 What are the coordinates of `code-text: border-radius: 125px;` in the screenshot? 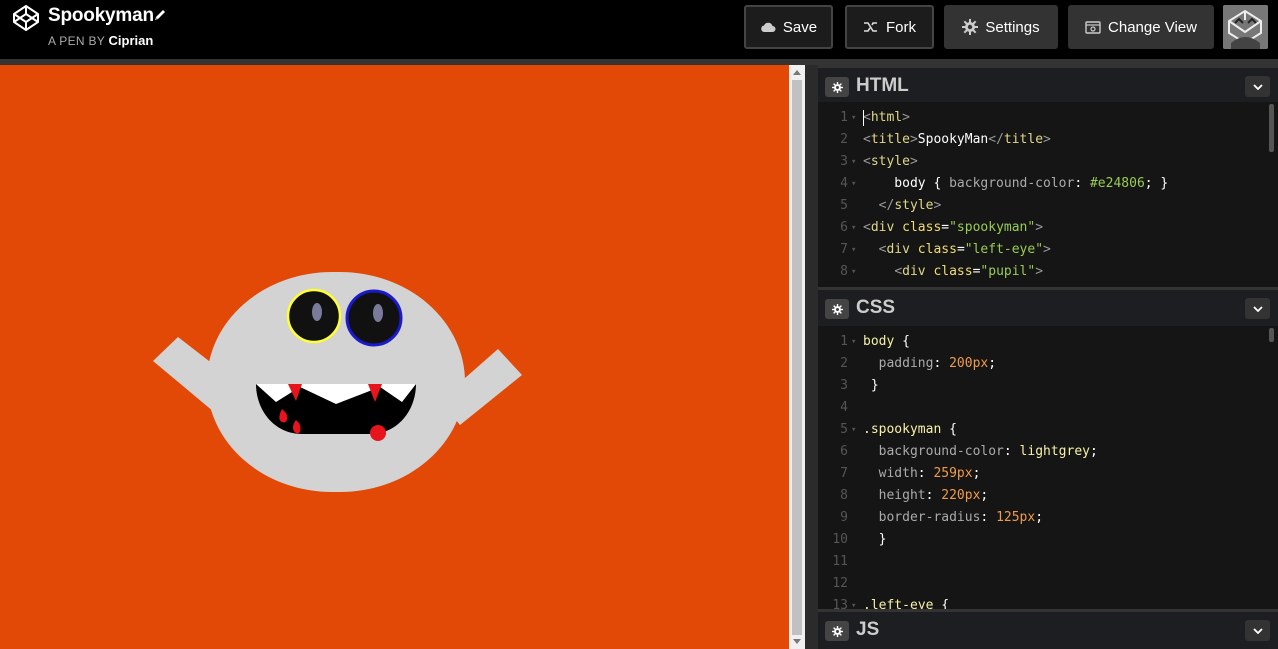 It's located at (953, 518).